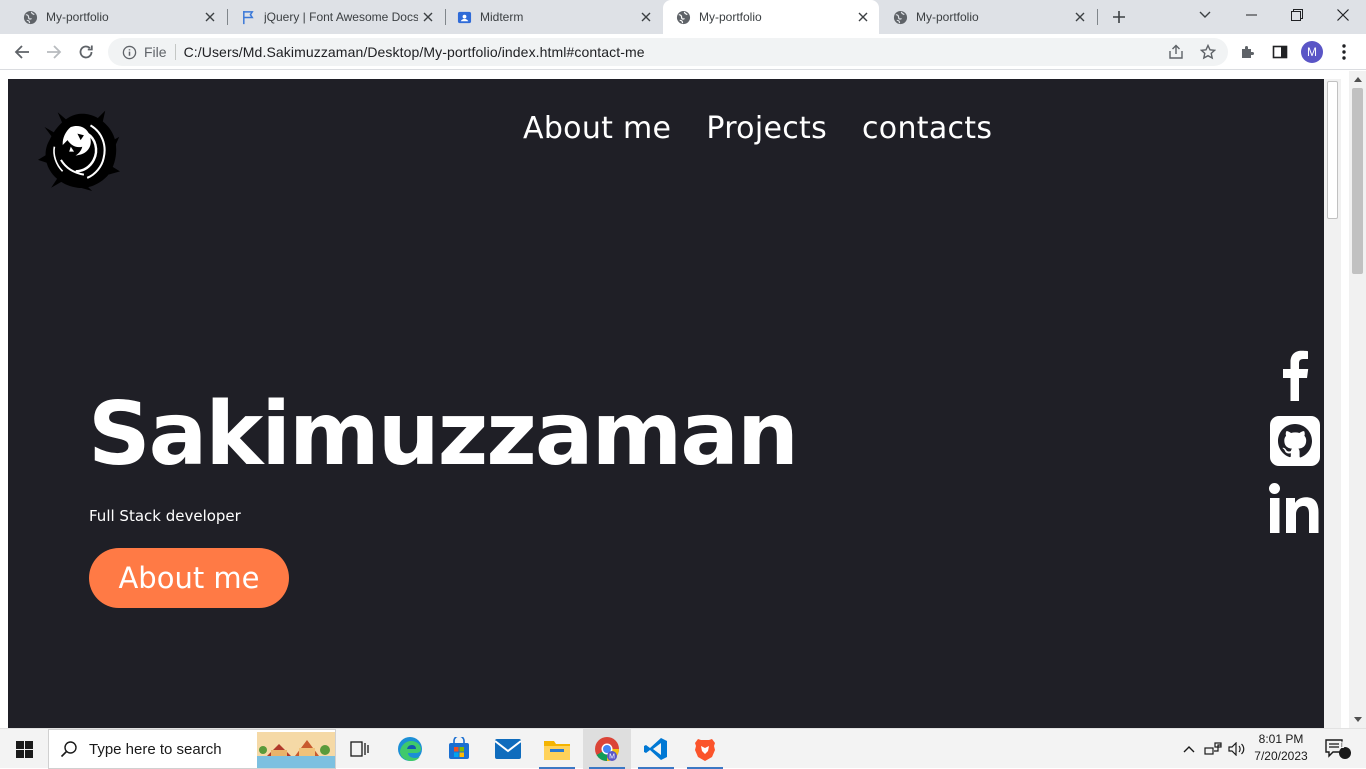 The width and height of the screenshot is (1366, 769). What do you see at coordinates (597, 128) in the screenshot?
I see `nav-link-about-me: About me` at bounding box center [597, 128].